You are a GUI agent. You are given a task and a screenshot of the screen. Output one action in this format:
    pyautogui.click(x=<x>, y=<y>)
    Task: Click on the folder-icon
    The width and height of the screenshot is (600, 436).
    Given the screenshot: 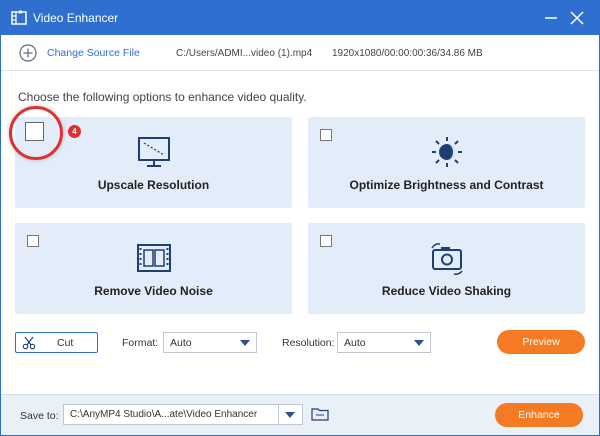 What is the action you would take?
    pyautogui.click(x=320, y=414)
    